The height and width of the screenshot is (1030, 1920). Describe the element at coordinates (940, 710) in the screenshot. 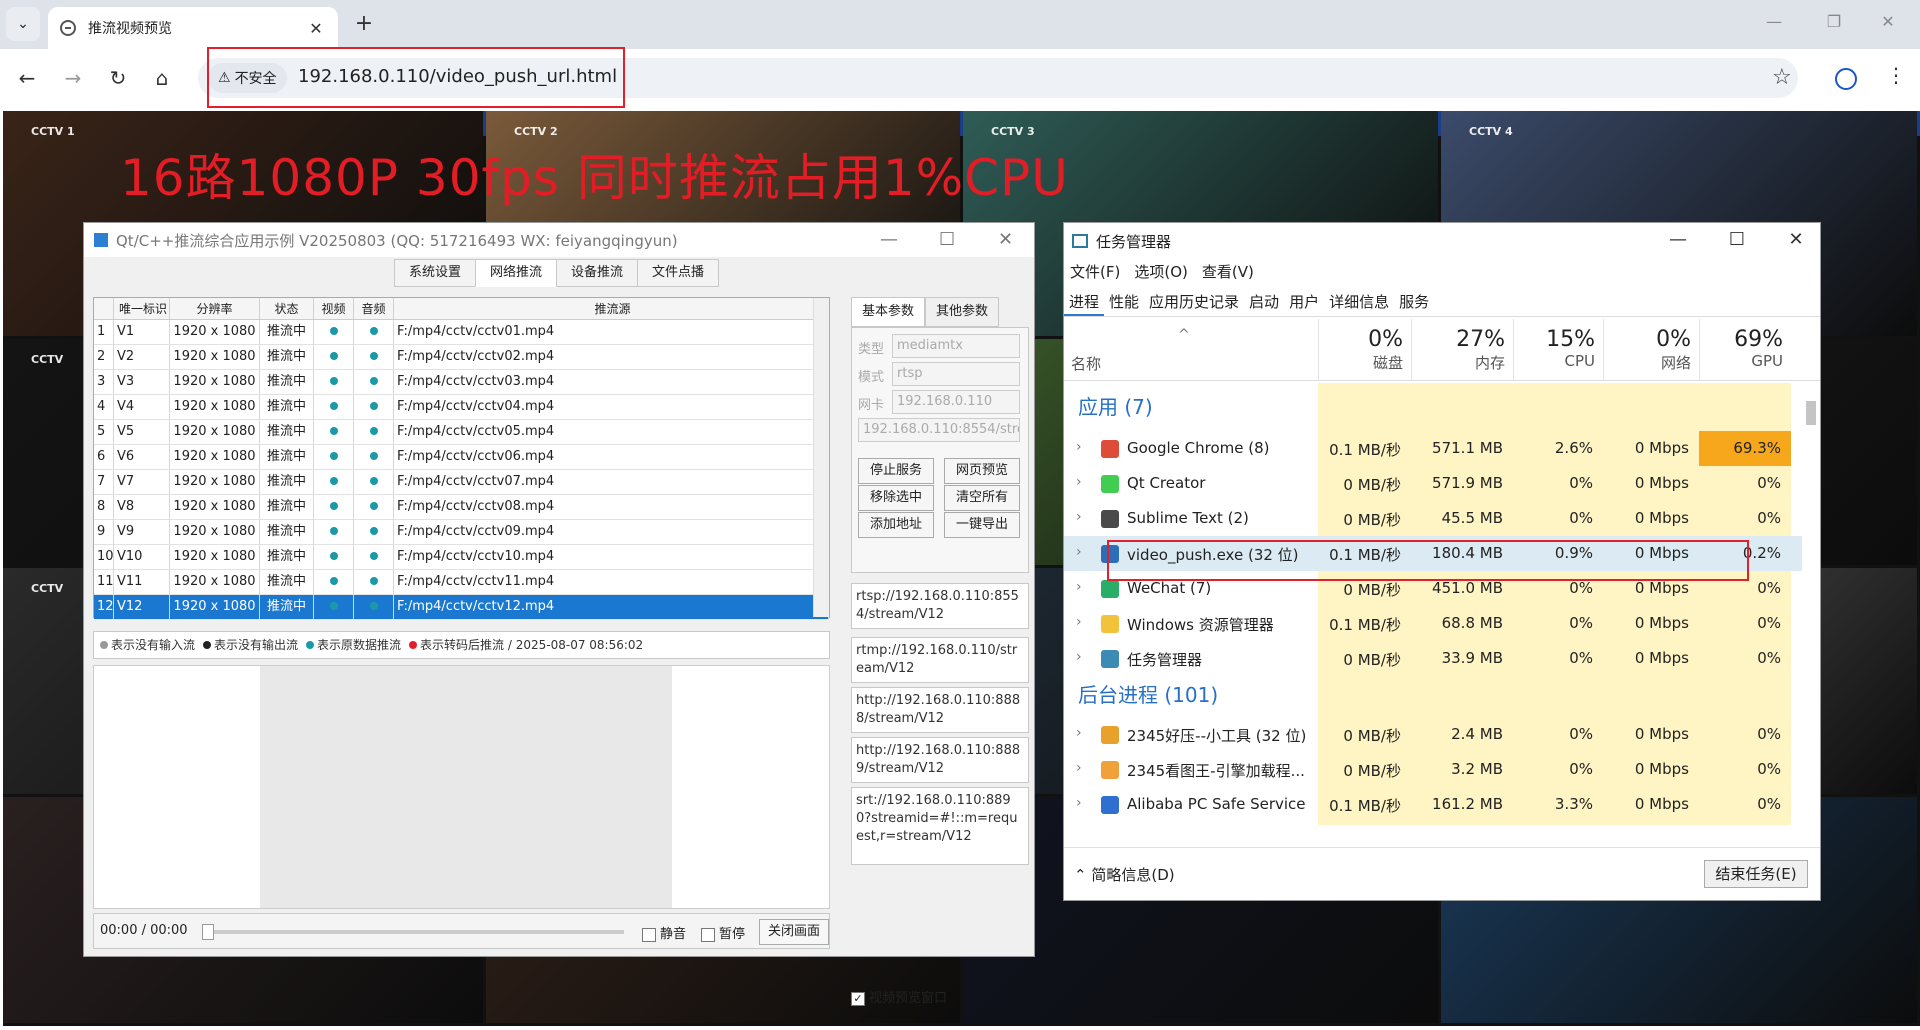

I see `stream-url-box: http://192.168.0.110:8888/stream/V12` at that location.